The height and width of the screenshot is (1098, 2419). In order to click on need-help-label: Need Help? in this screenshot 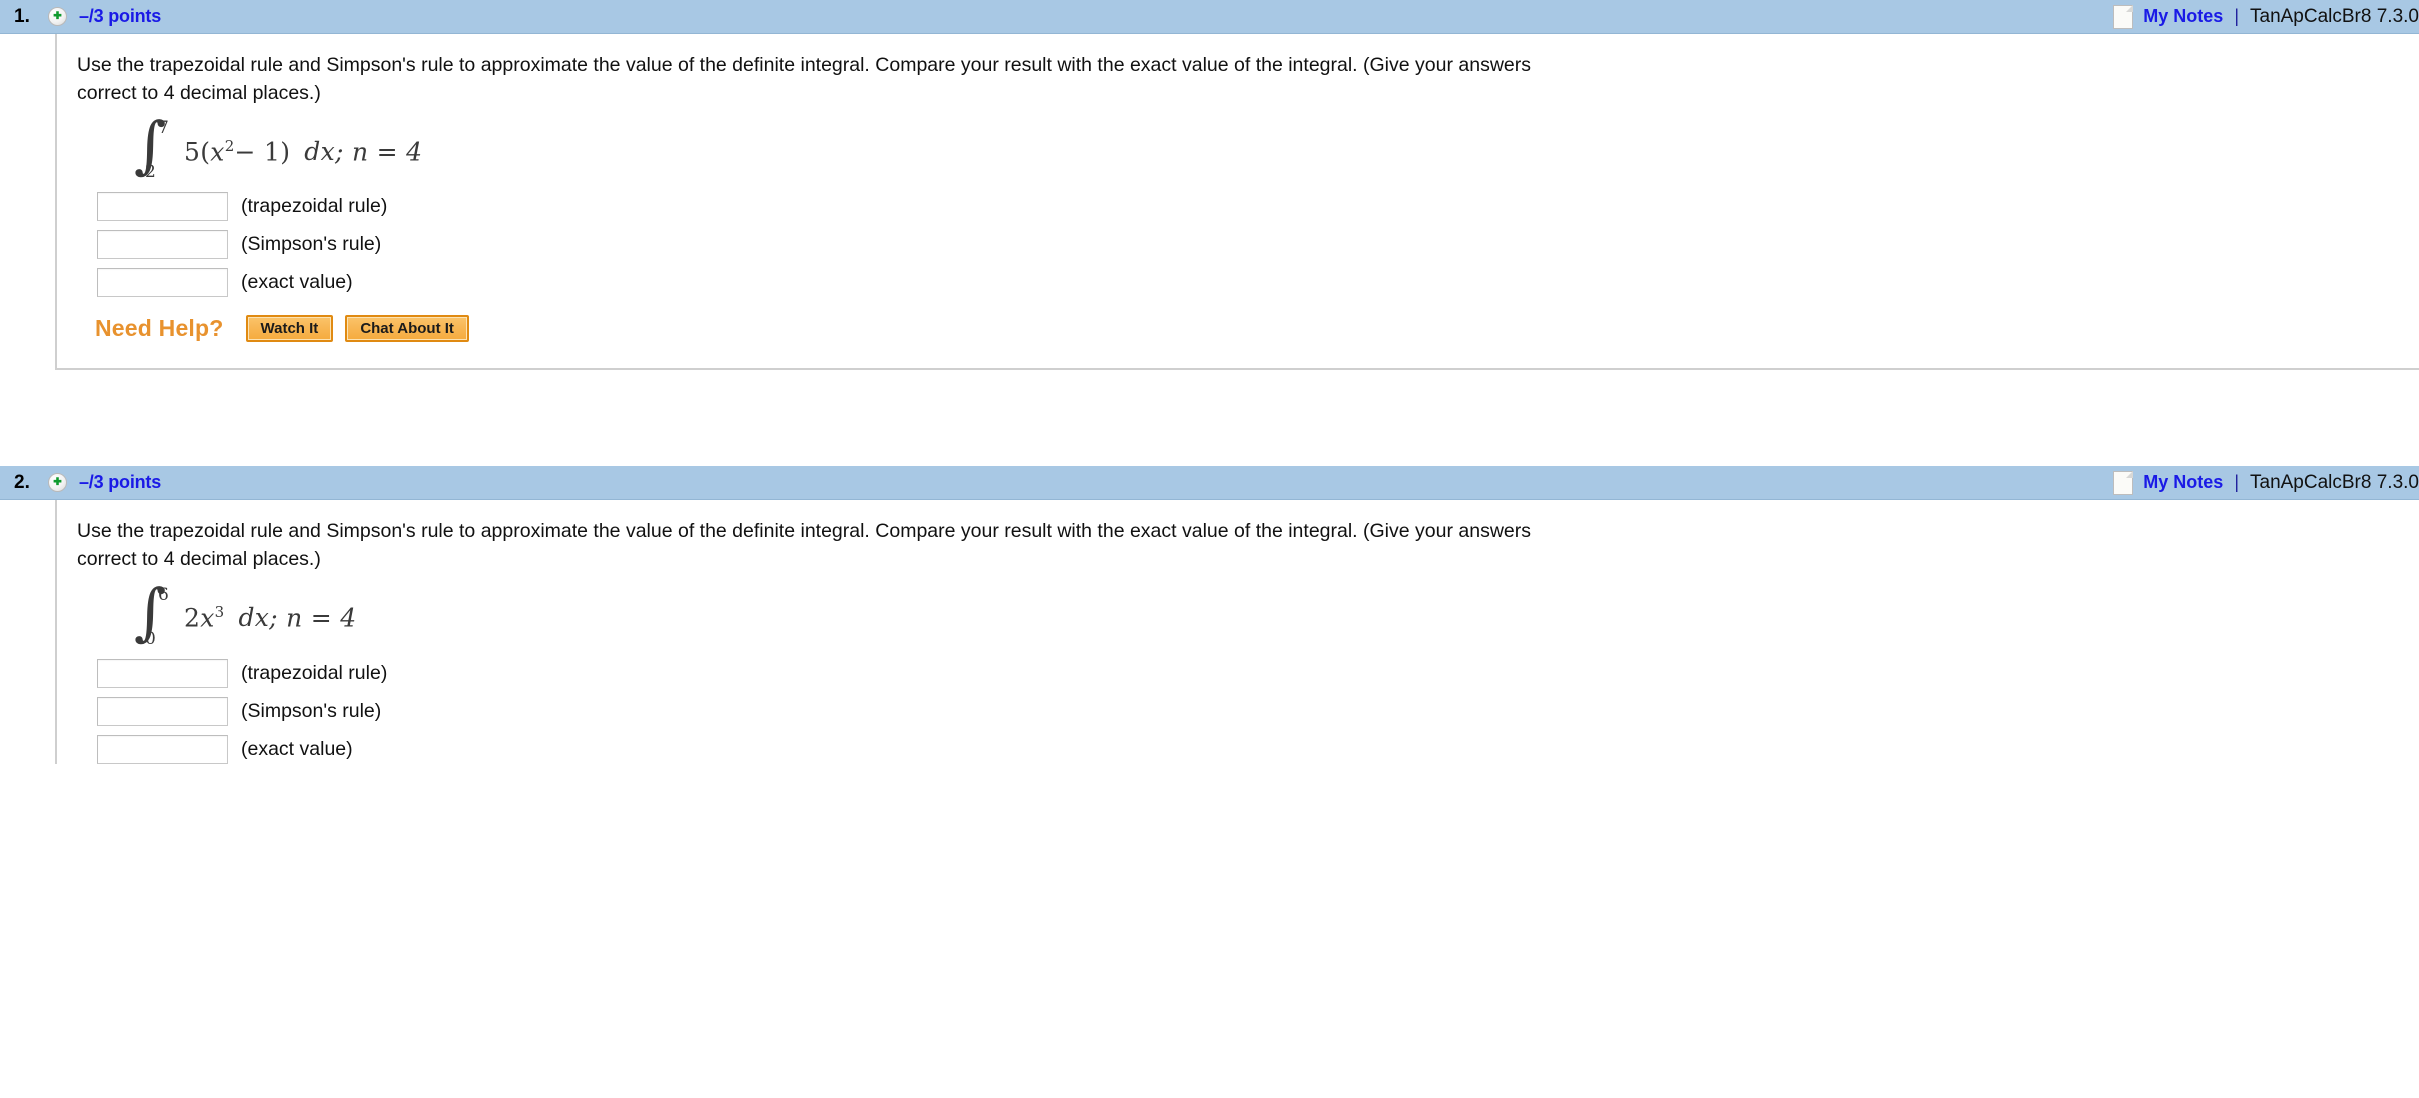, I will do `click(159, 328)`.